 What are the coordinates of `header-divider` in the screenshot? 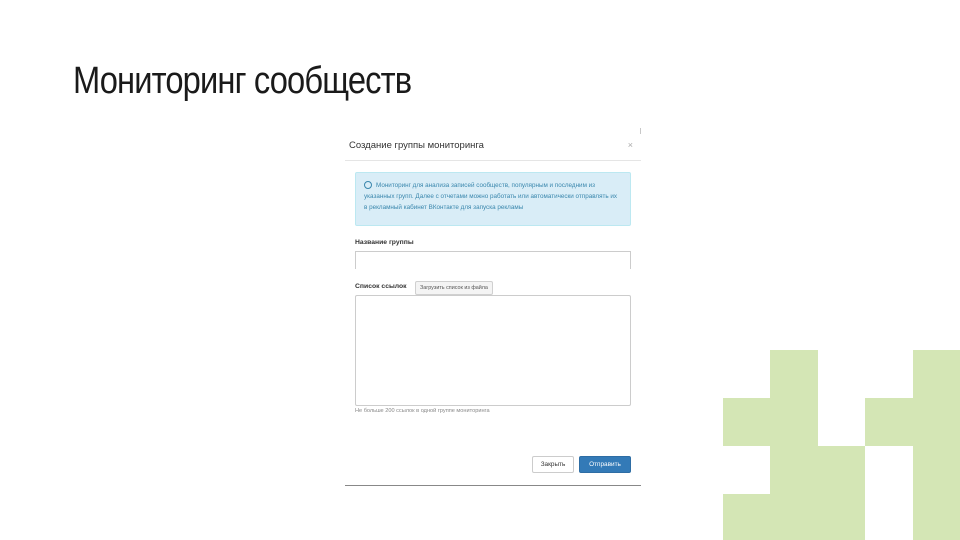 It's located at (493, 160).